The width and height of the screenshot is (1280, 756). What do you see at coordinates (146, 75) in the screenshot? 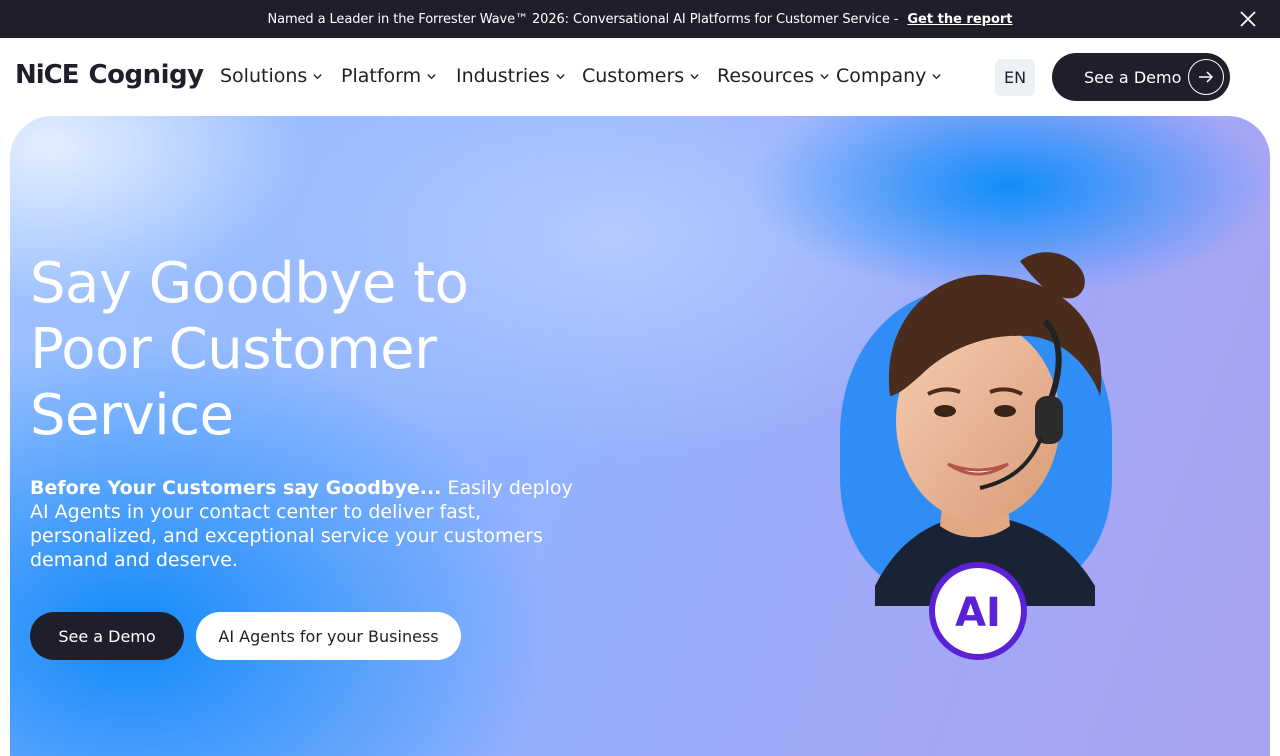
I see `logo-cognigy: Cognigy` at bounding box center [146, 75].